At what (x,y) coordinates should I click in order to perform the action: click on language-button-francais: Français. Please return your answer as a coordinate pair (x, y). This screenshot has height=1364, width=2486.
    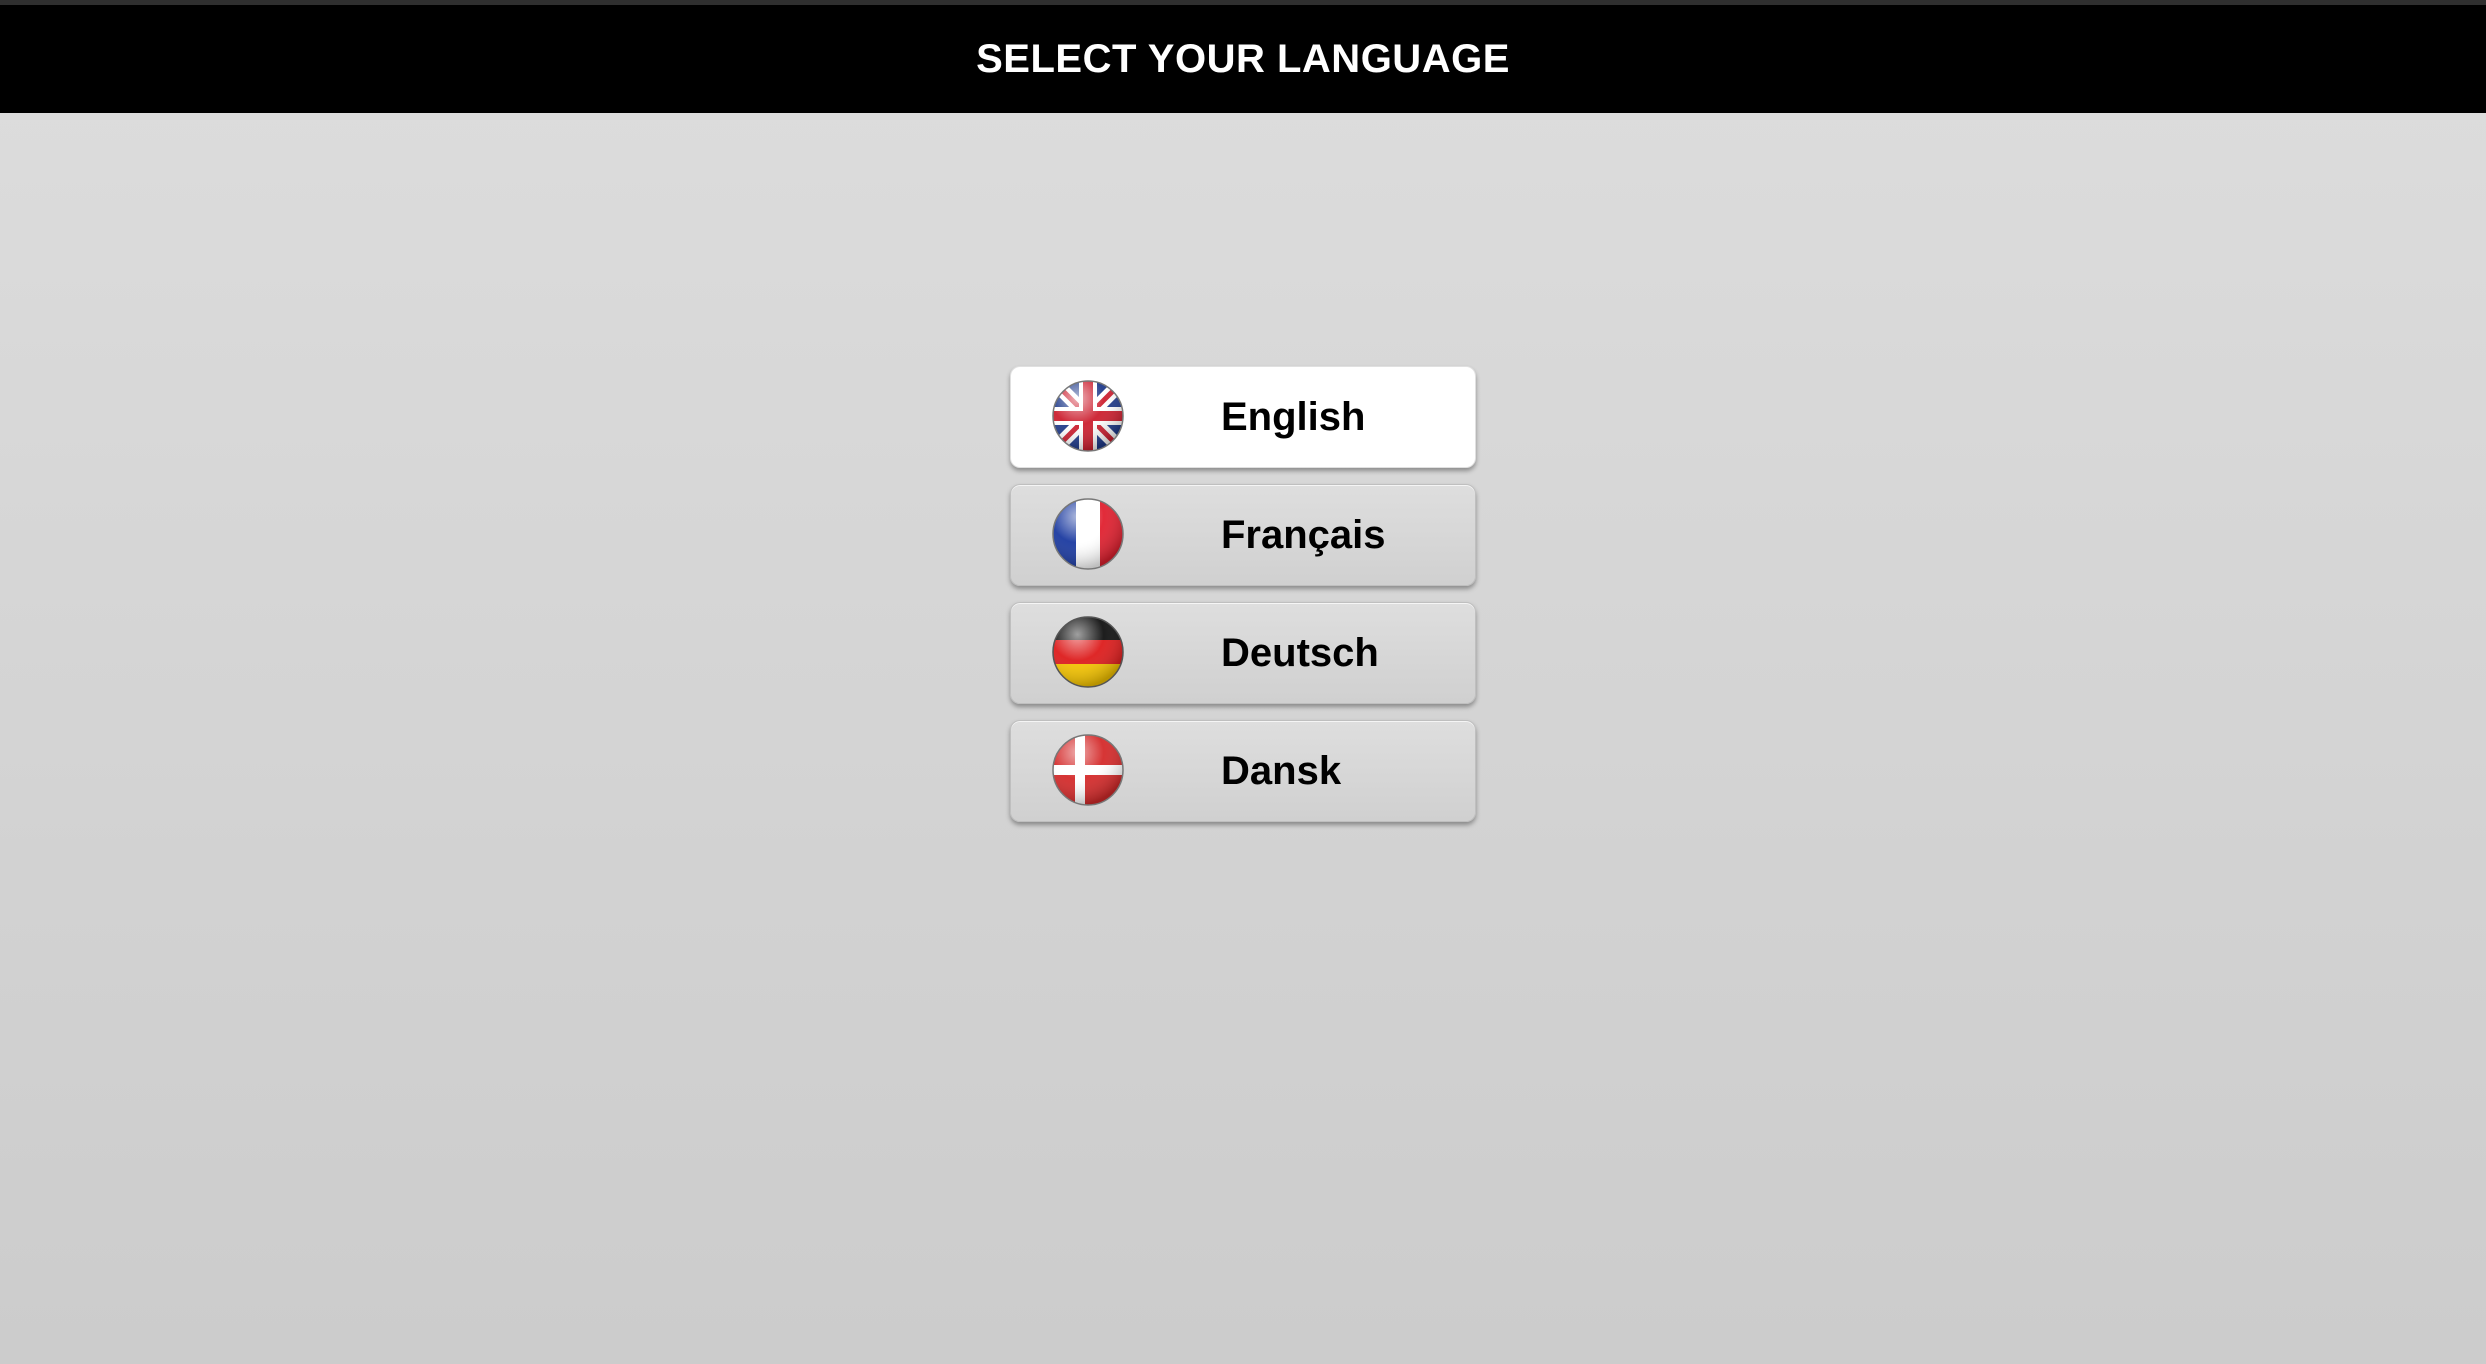
    Looking at the image, I should click on (1243, 535).